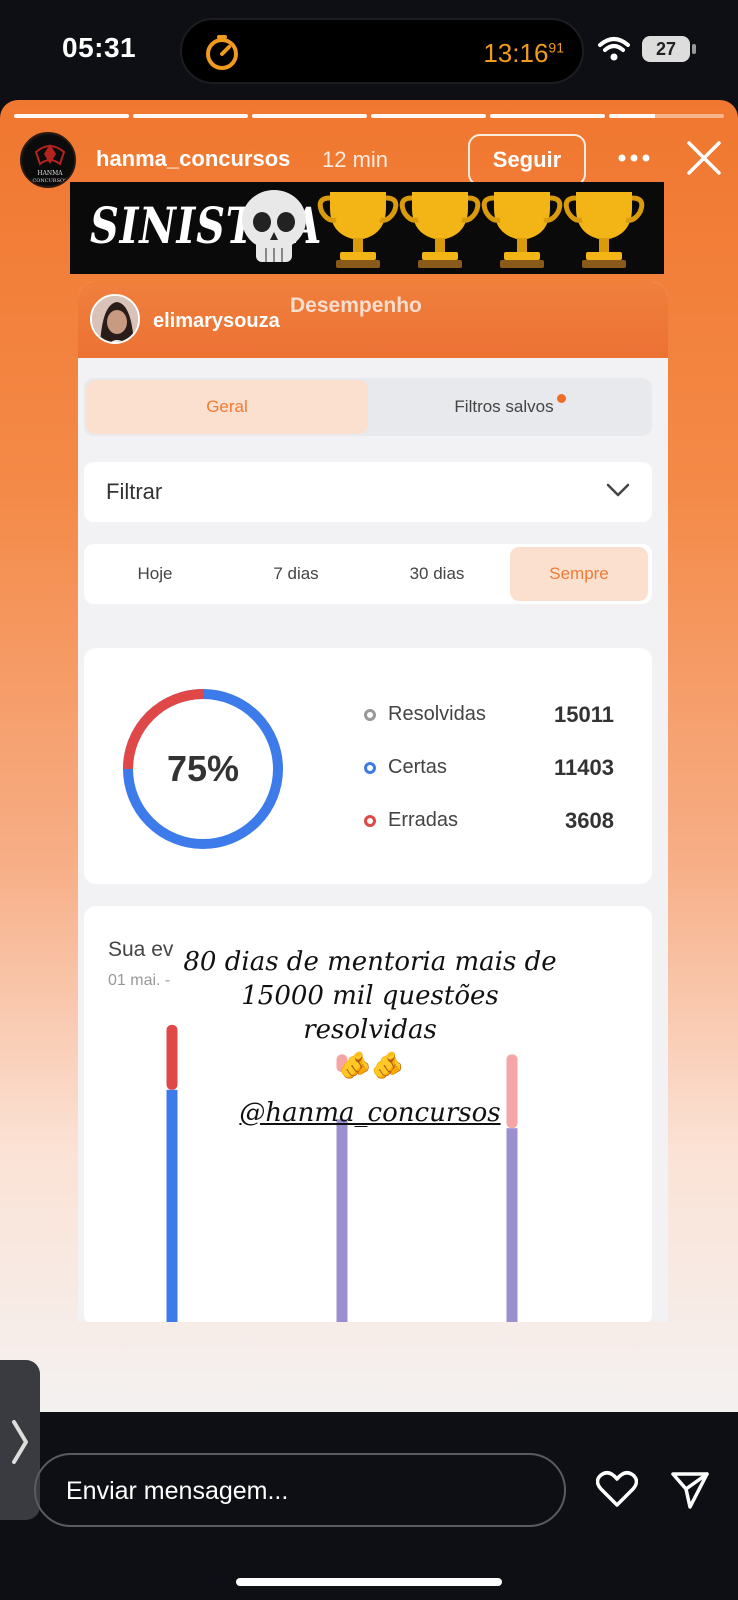 Image resolution: width=738 pixels, height=1600 pixels. What do you see at coordinates (690, 1490) in the screenshot?
I see `send-icon` at bounding box center [690, 1490].